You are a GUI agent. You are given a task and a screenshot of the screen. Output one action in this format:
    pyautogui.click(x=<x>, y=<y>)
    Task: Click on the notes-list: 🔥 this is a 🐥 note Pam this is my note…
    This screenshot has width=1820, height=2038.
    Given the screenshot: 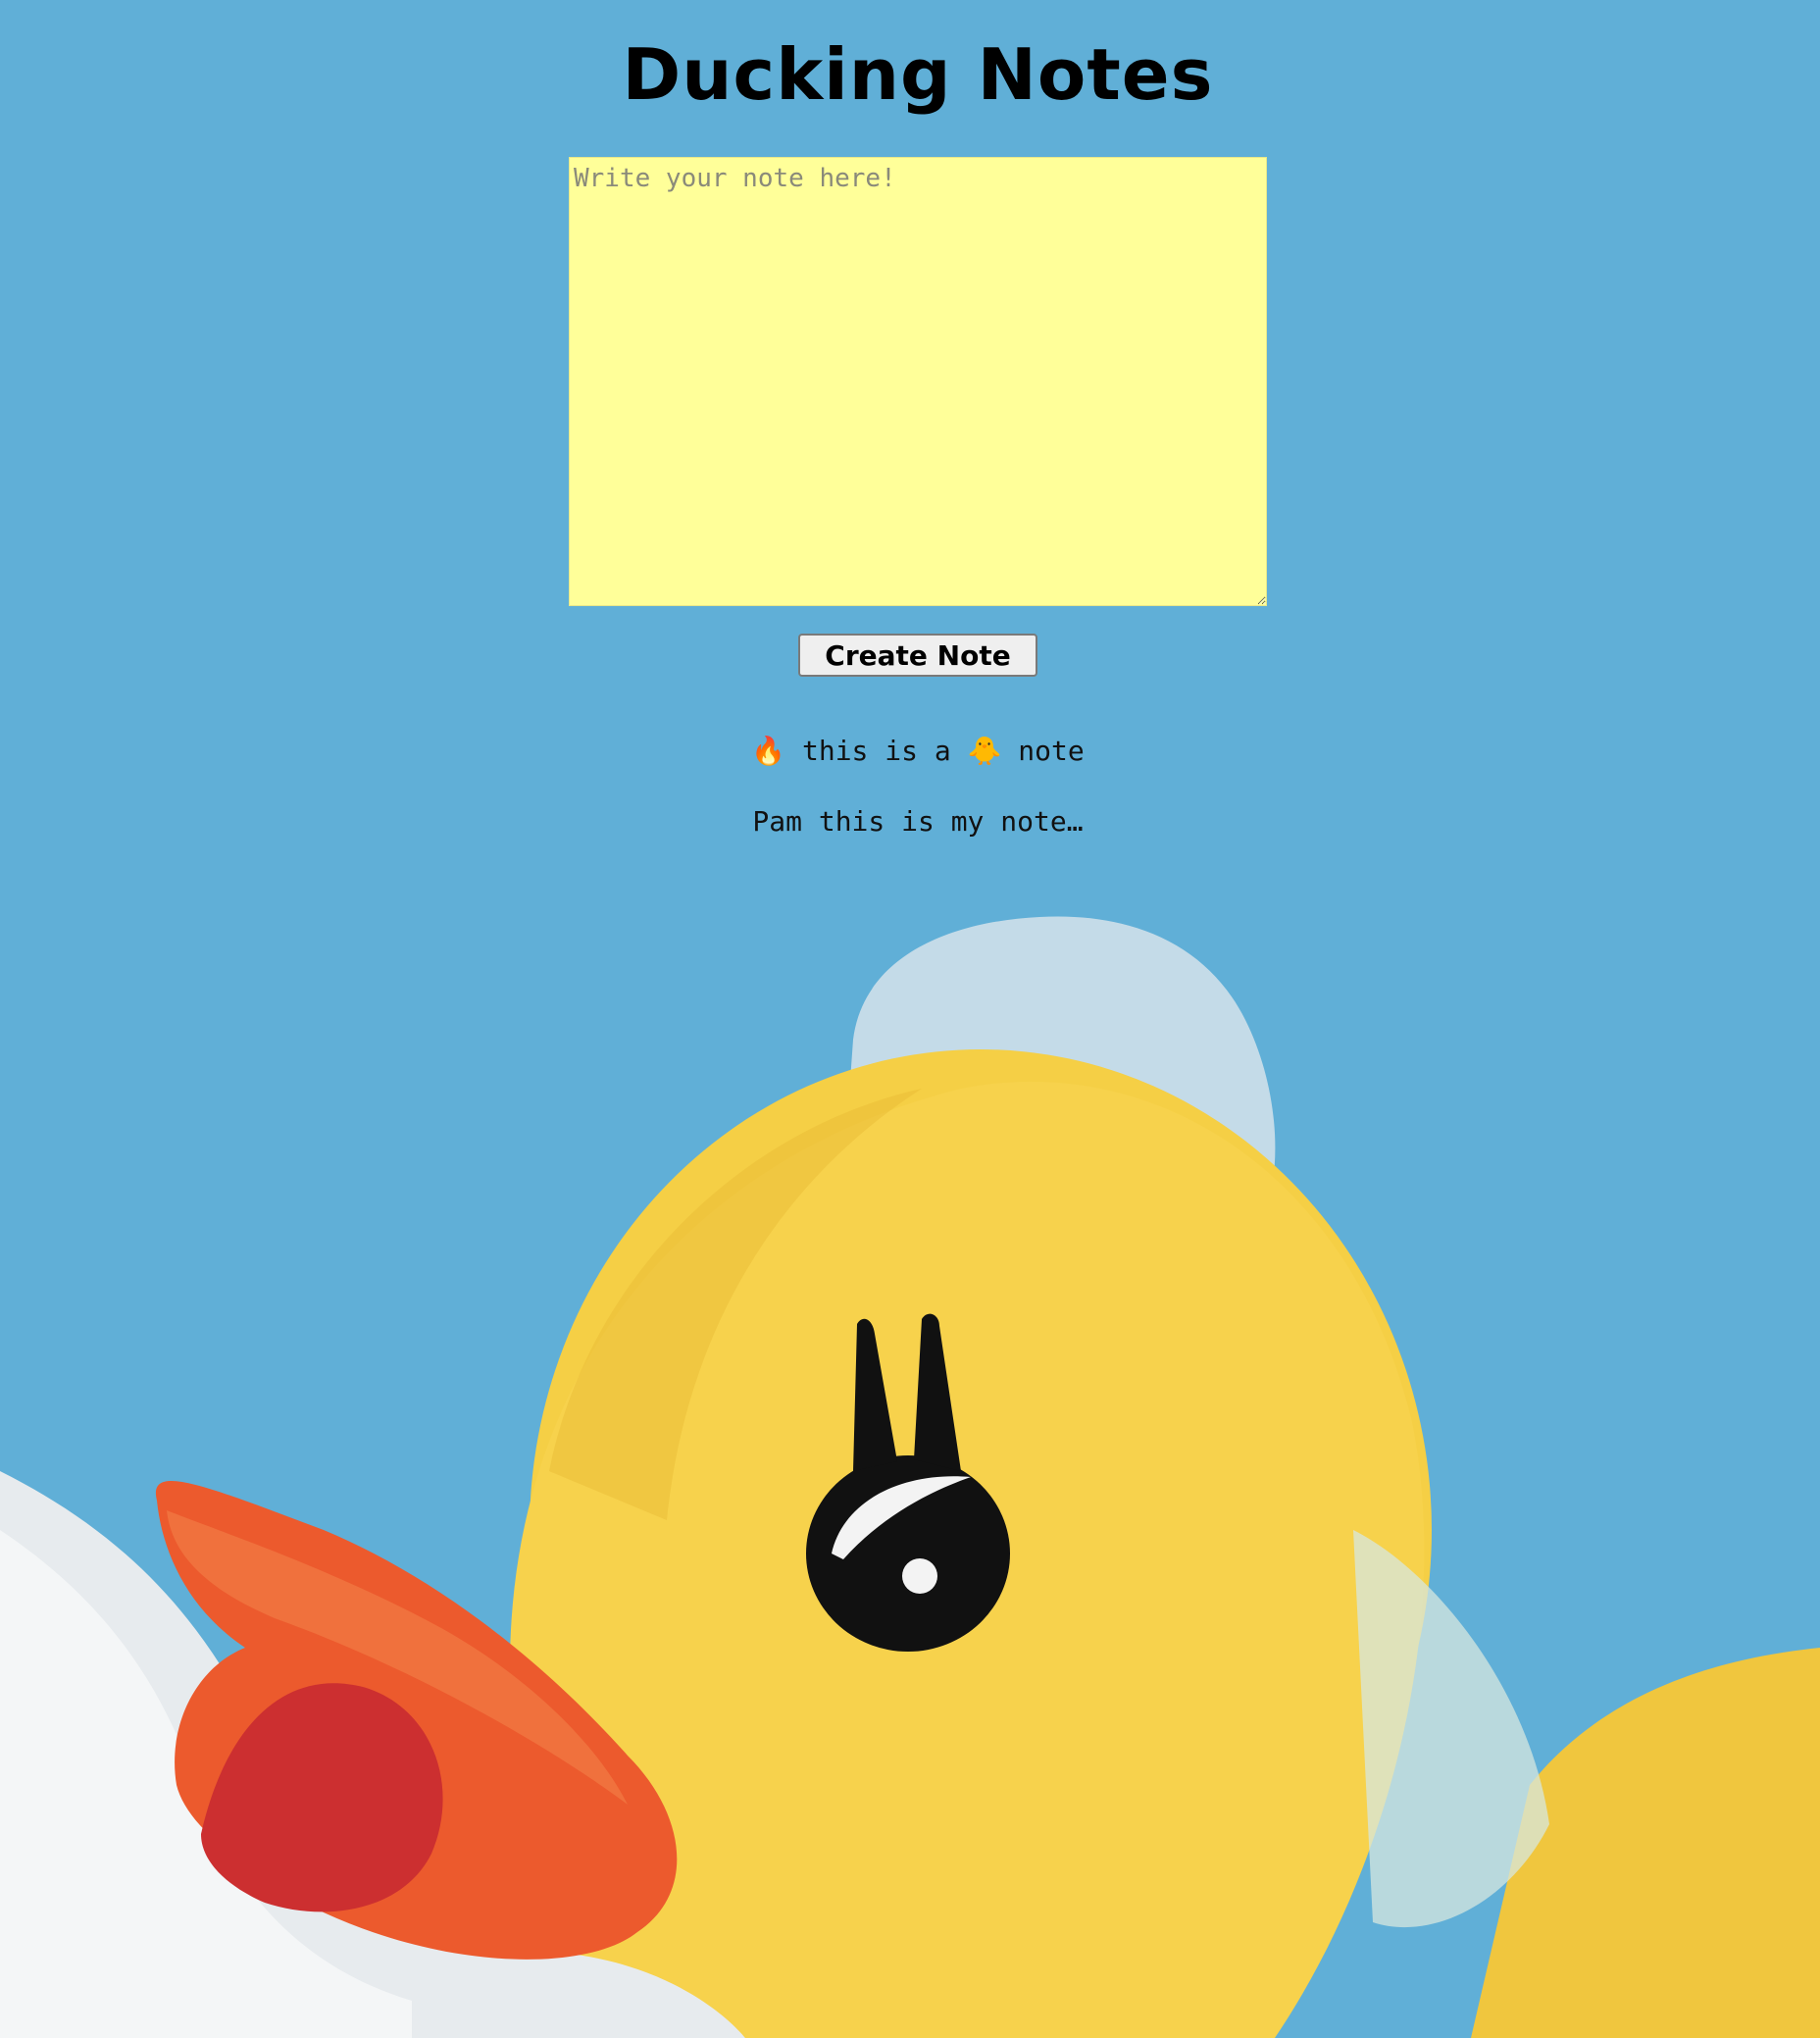 What is the action you would take?
    pyautogui.click(x=917, y=804)
    